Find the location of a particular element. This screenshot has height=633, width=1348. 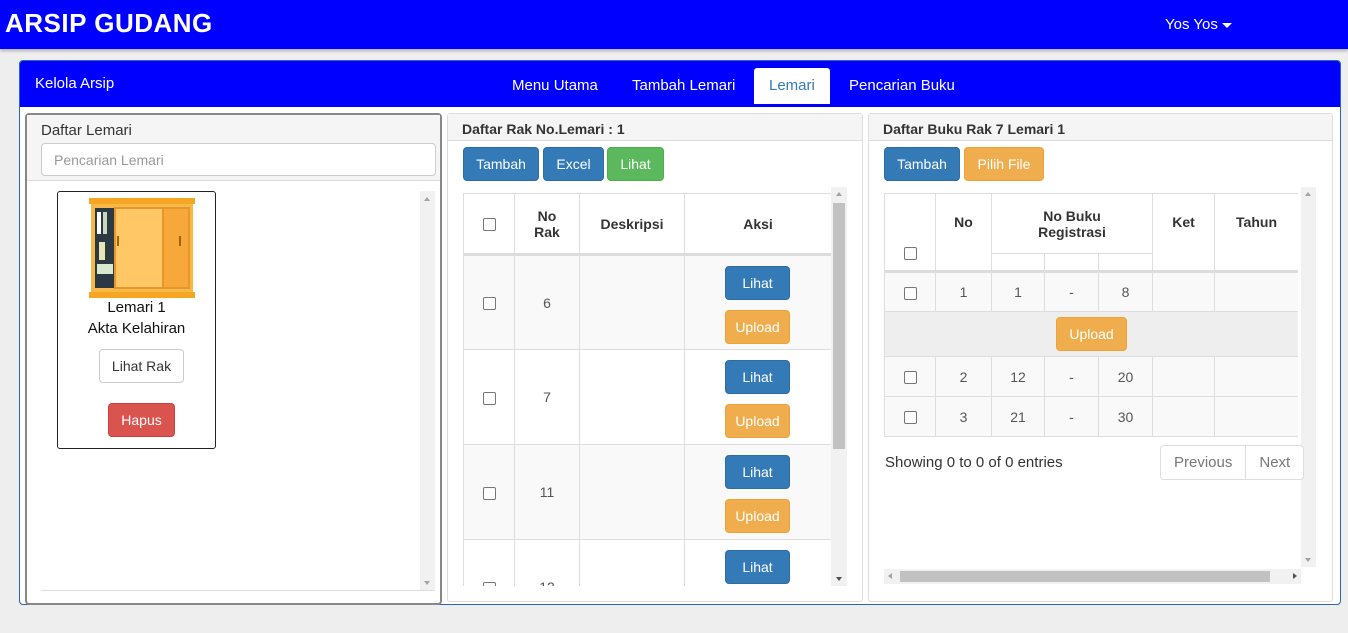

column-ket: Ket is located at coordinates (1184, 232).